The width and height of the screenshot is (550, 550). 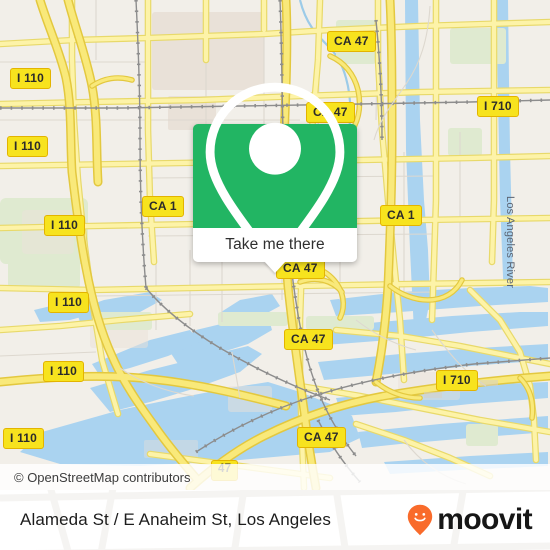 I want to click on map-pin-icon, so click(x=275, y=176).